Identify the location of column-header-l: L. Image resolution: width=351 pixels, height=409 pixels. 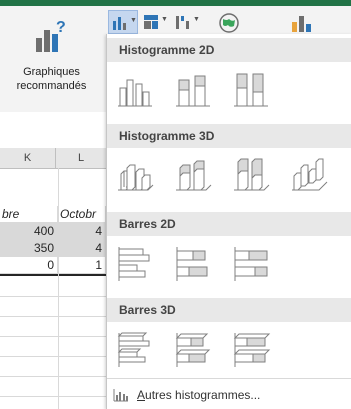
(81, 158).